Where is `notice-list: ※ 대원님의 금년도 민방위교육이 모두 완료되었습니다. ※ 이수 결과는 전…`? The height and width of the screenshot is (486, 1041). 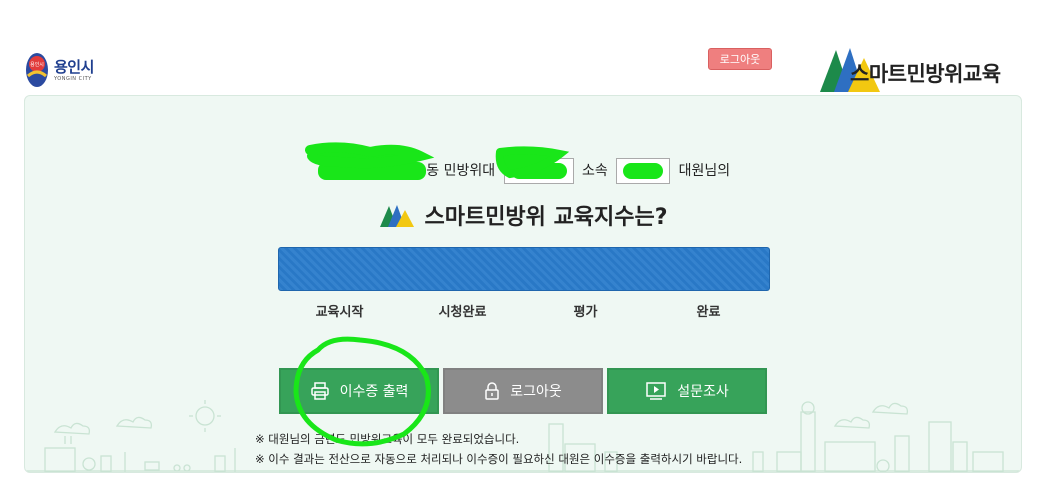
notice-list: ※ 대원님의 금년도 민방위교육이 모두 완료되었습니다. ※ 이수 결과는 전… is located at coordinates (498, 449).